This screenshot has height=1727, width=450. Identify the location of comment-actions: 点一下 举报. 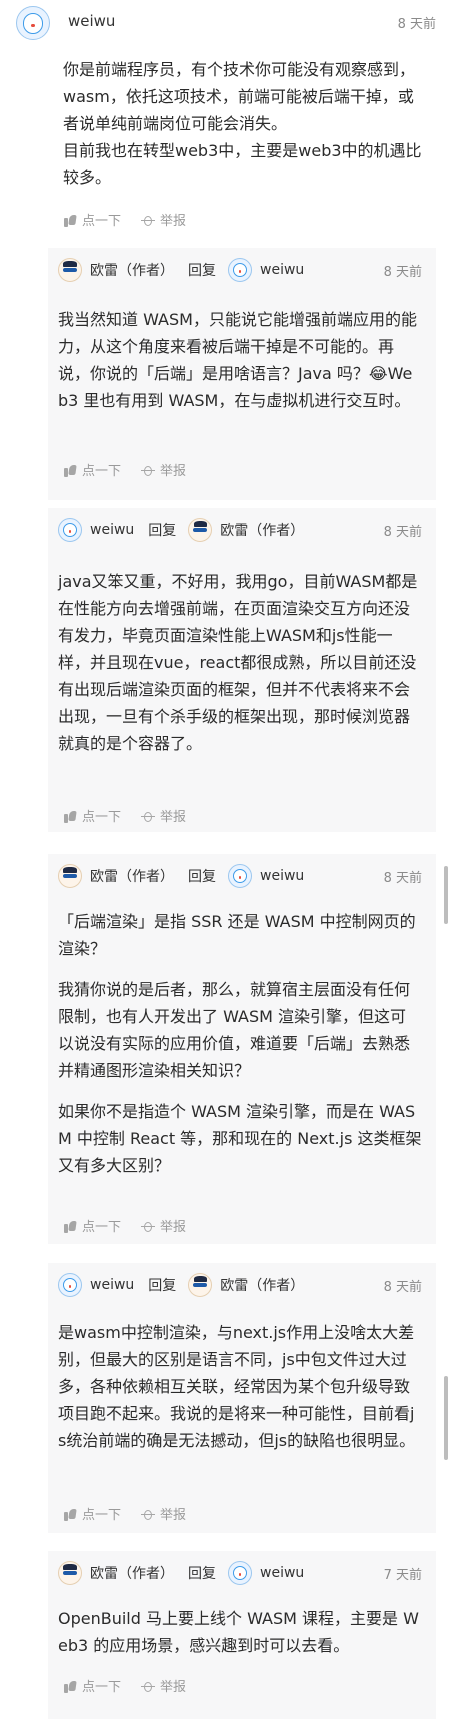
(134, 219).